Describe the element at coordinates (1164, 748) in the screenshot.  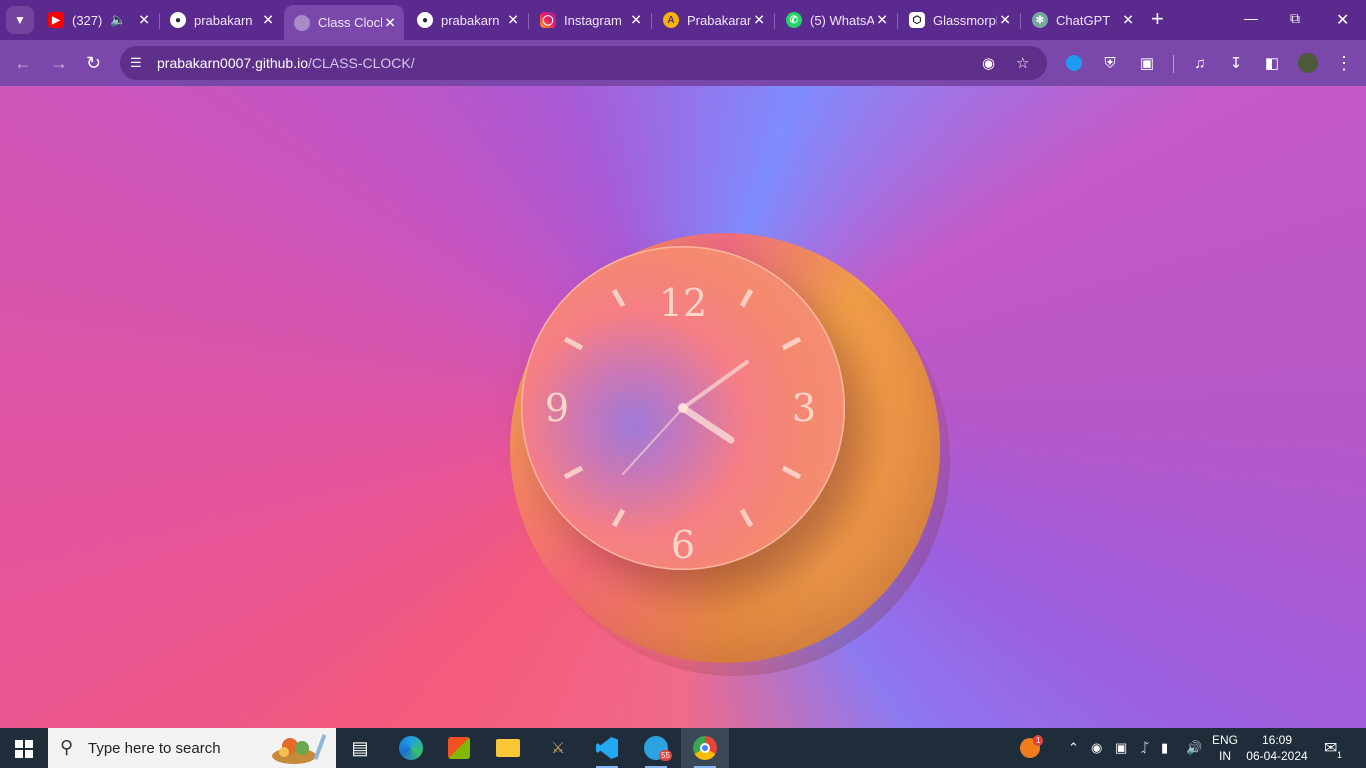
I see `battery-icon: ▮` at that location.